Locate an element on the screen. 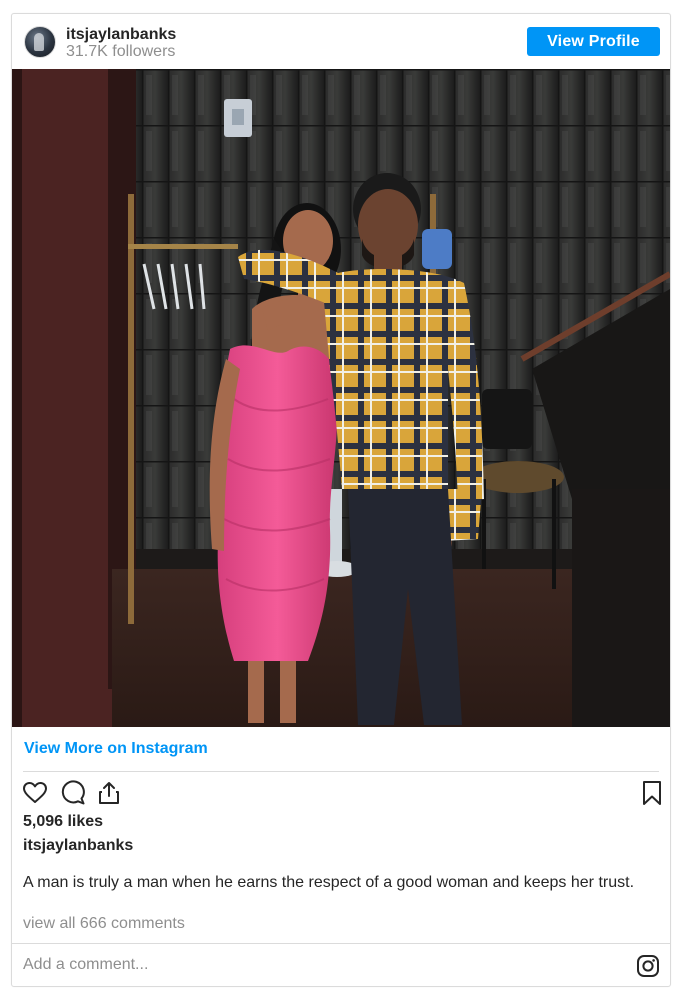  caption-username: itsjaylanbanks is located at coordinates (78, 846).